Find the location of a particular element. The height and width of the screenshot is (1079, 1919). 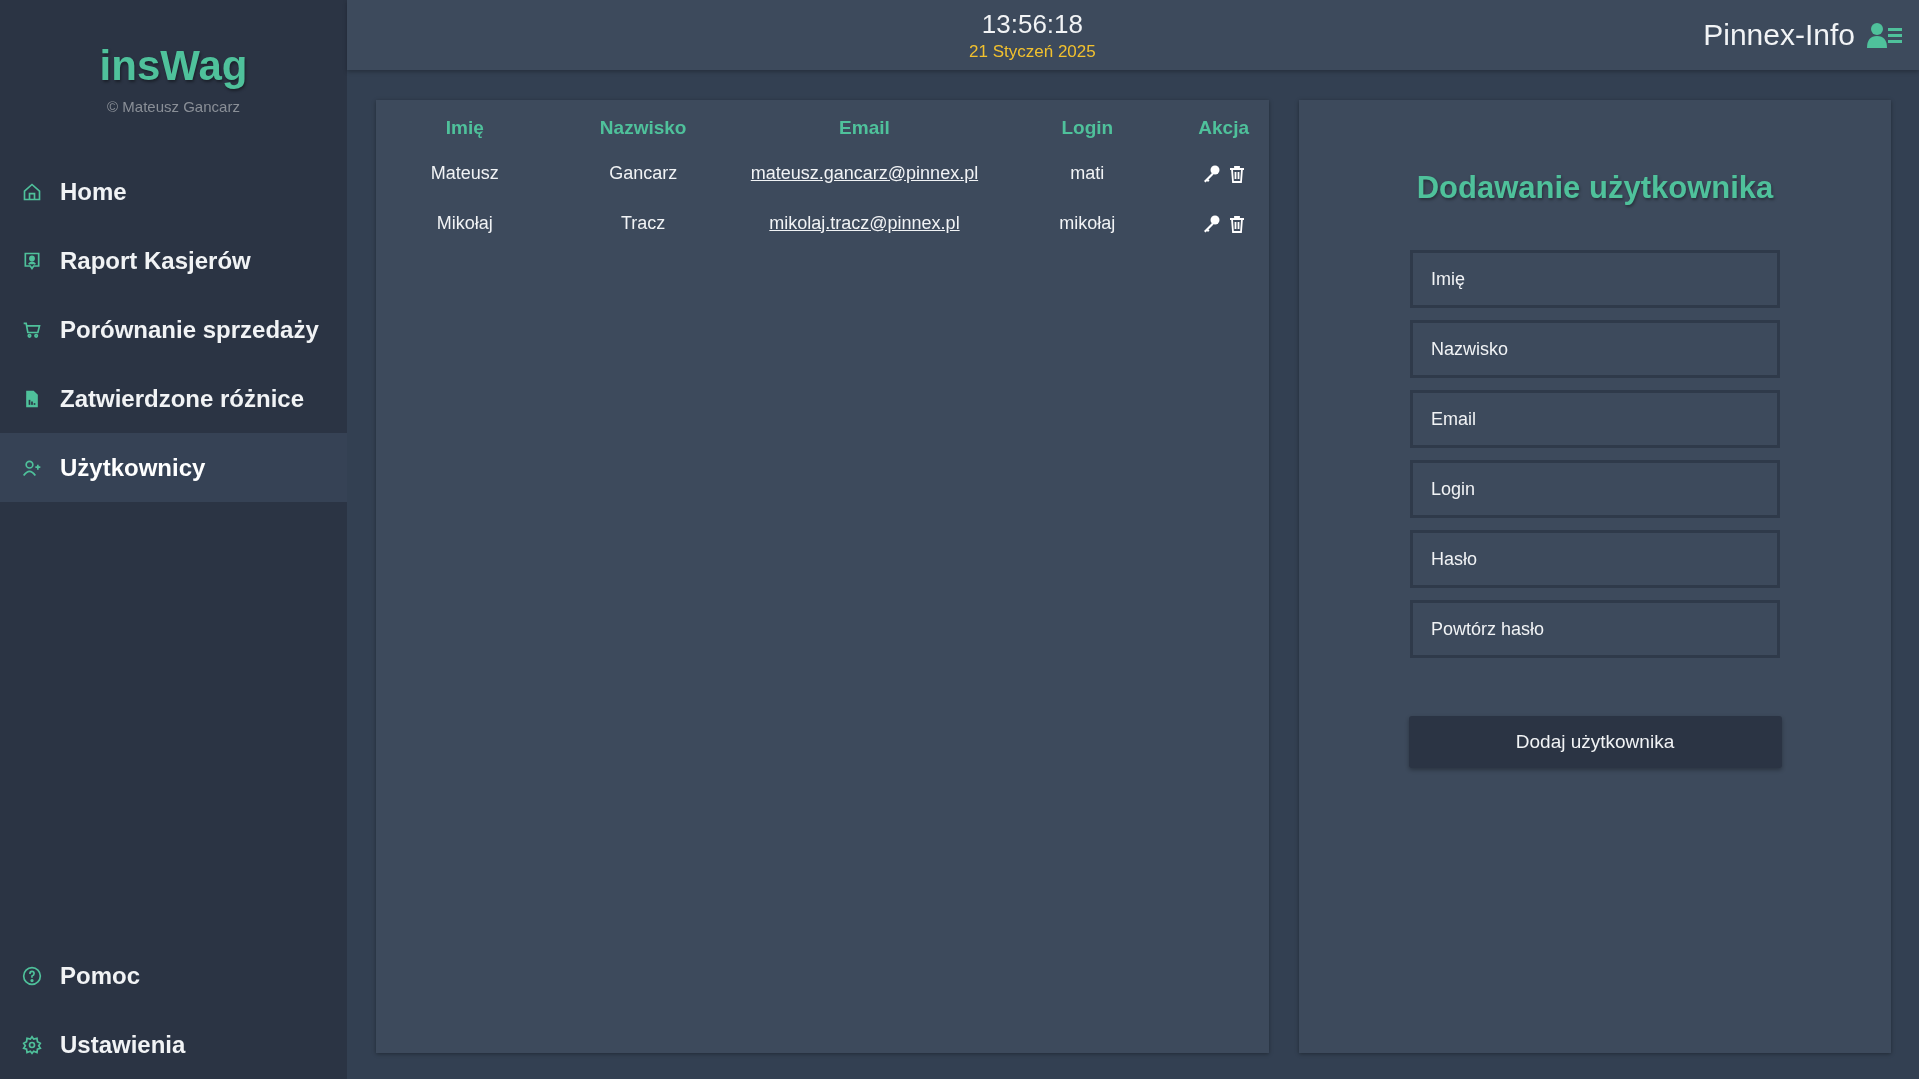

column-header: Login is located at coordinates (1087, 127).